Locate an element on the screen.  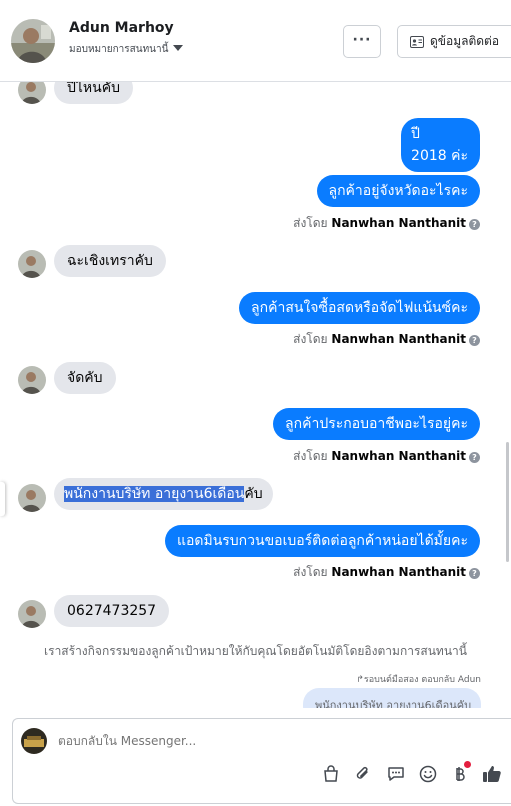
more-icon: ··· is located at coordinates (362, 40).